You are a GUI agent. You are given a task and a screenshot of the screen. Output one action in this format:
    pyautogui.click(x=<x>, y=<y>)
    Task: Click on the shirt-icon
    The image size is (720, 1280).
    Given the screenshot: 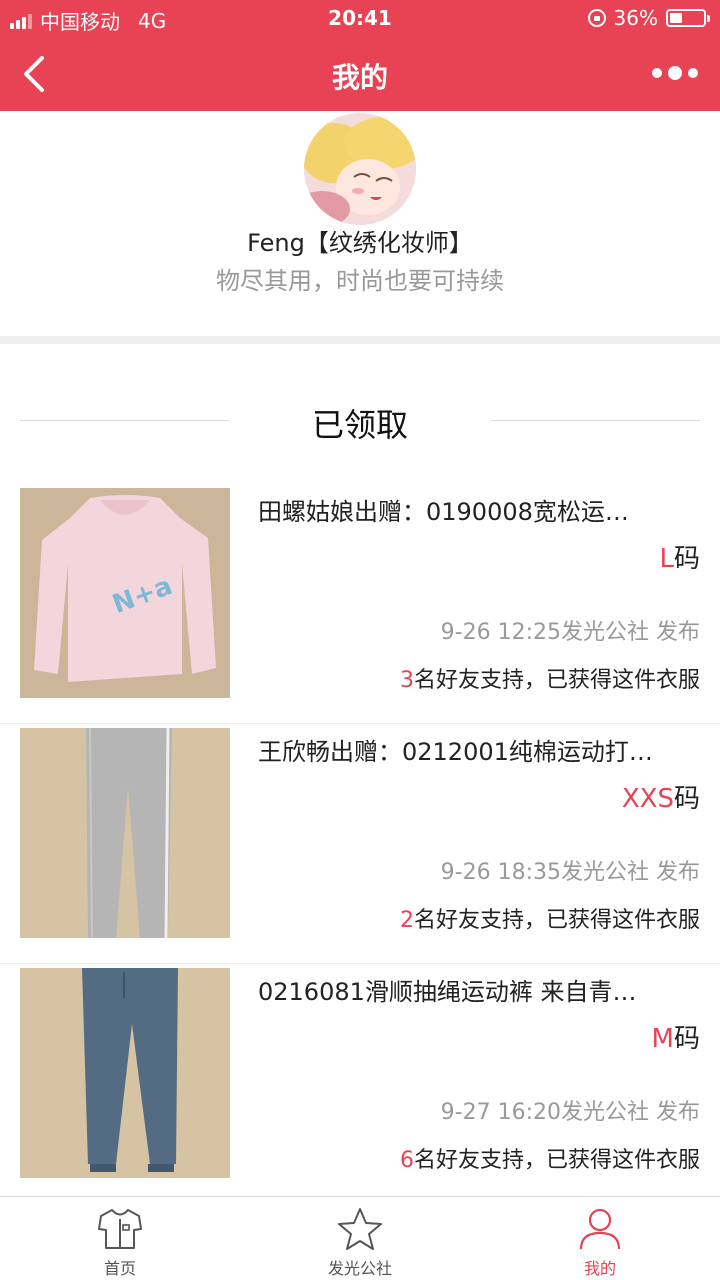 What is the action you would take?
    pyautogui.click(x=120, y=1229)
    